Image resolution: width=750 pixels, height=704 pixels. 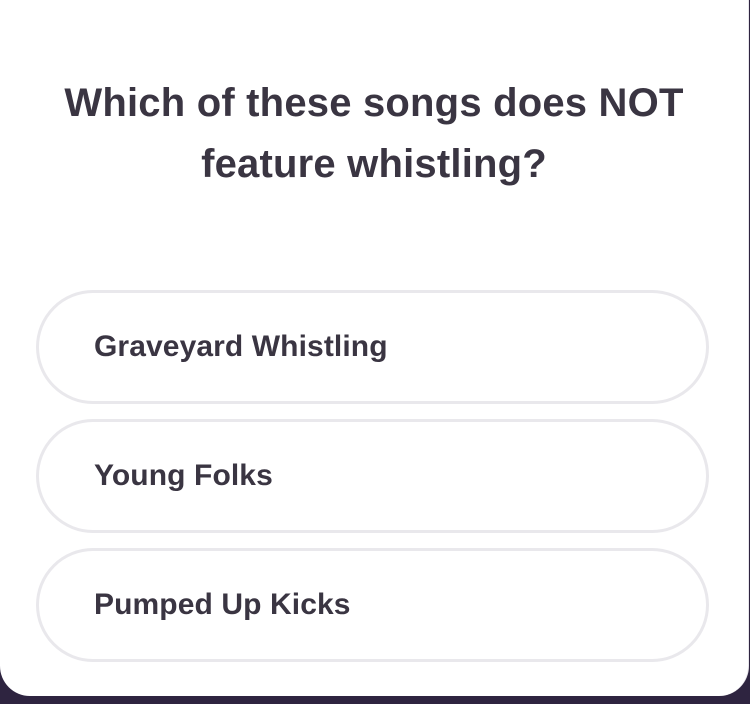 What do you see at coordinates (374, 164) in the screenshot?
I see `question-line-2: feature whistling?` at bounding box center [374, 164].